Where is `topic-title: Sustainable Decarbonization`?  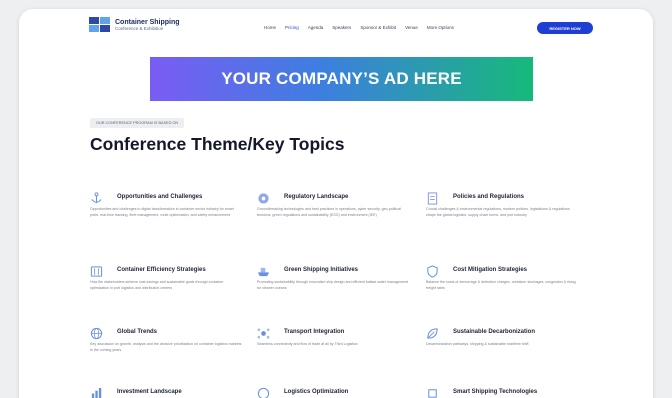
topic-title: Sustainable Decarbonization is located at coordinates (494, 332).